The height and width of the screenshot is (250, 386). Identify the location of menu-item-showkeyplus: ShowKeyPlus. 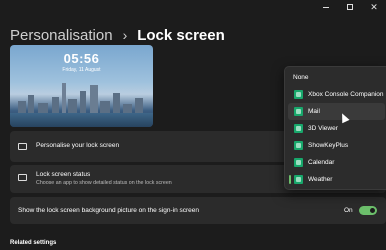
(336, 145).